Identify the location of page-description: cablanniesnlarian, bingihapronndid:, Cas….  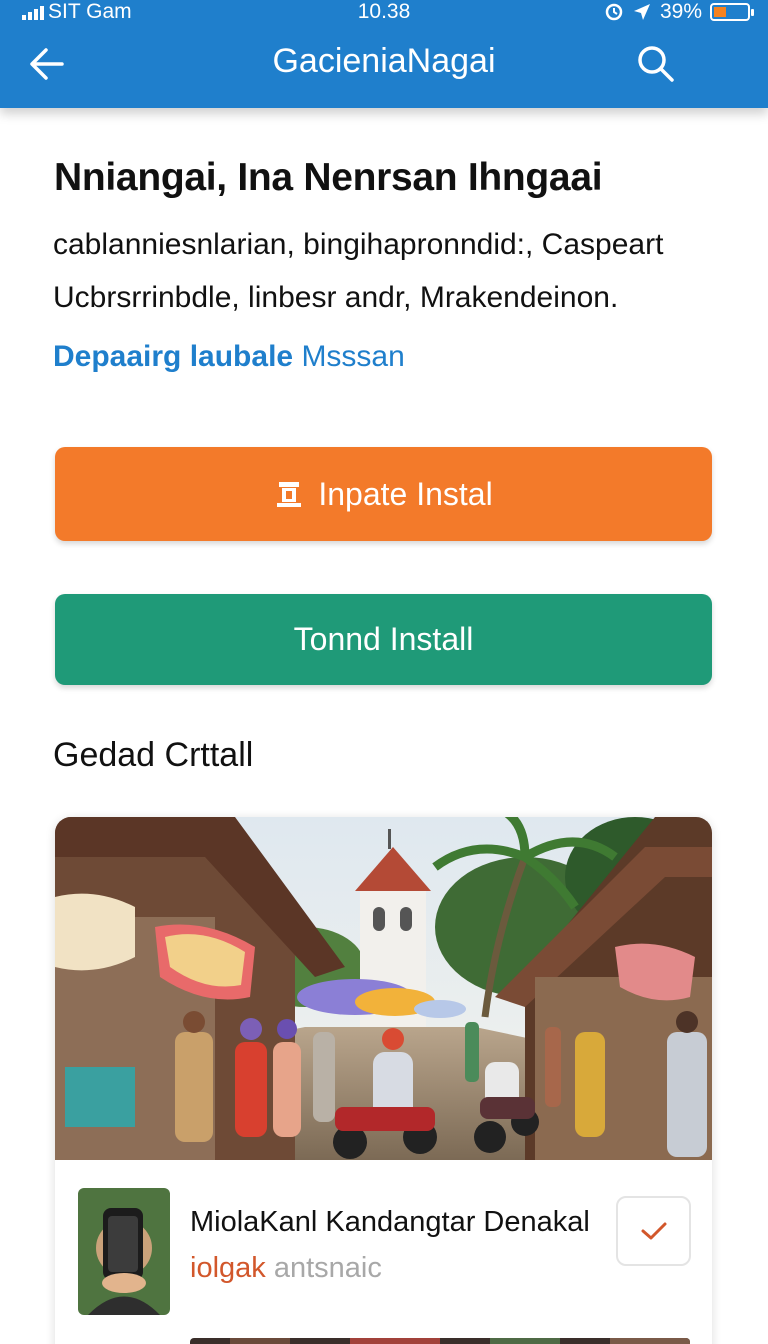
(383, 271).